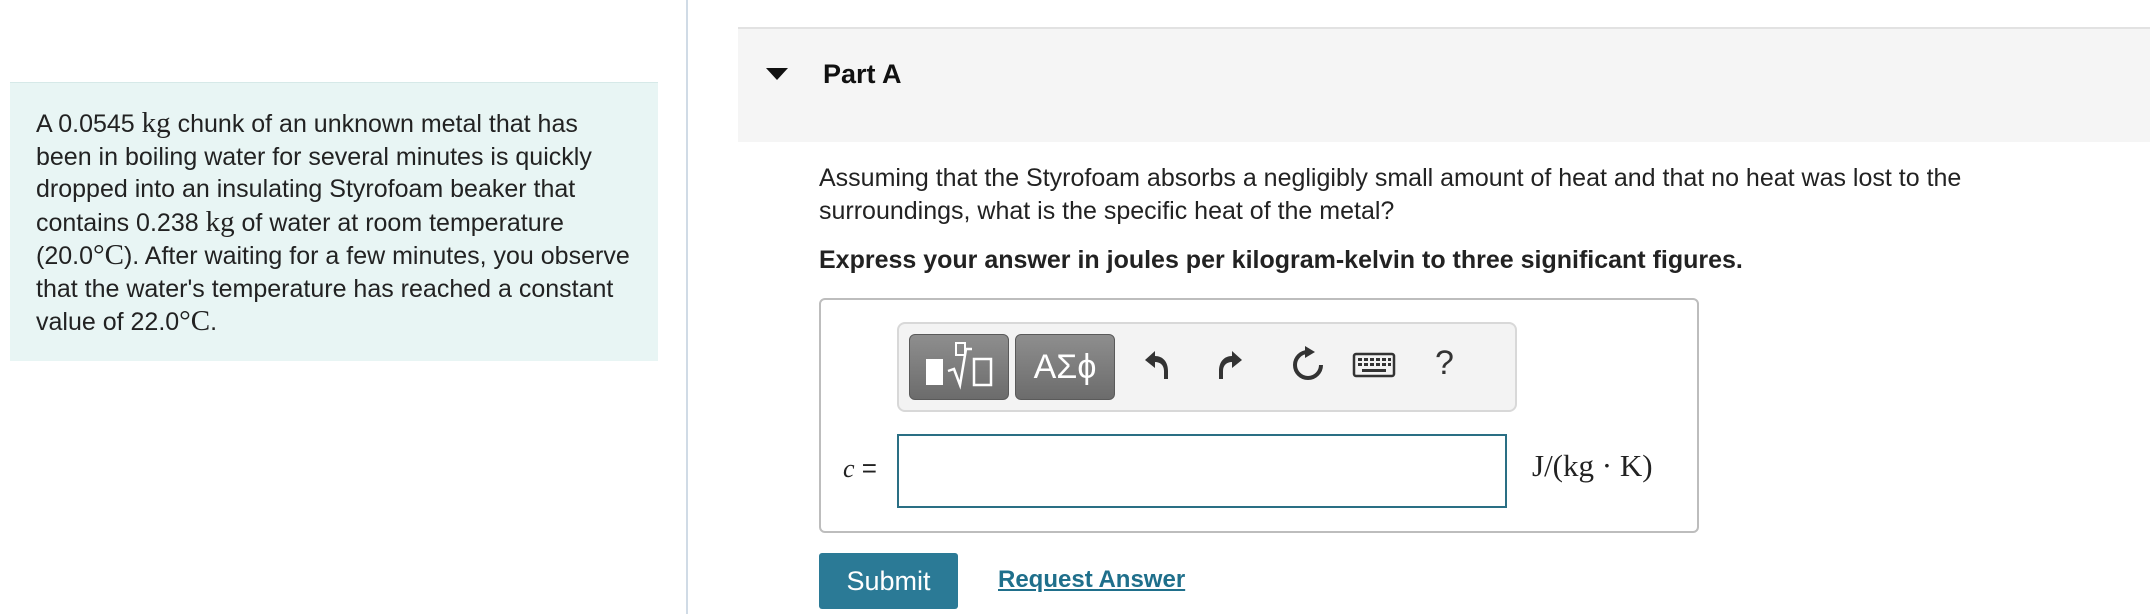  I want to click on templates-button, so click(959, 367).